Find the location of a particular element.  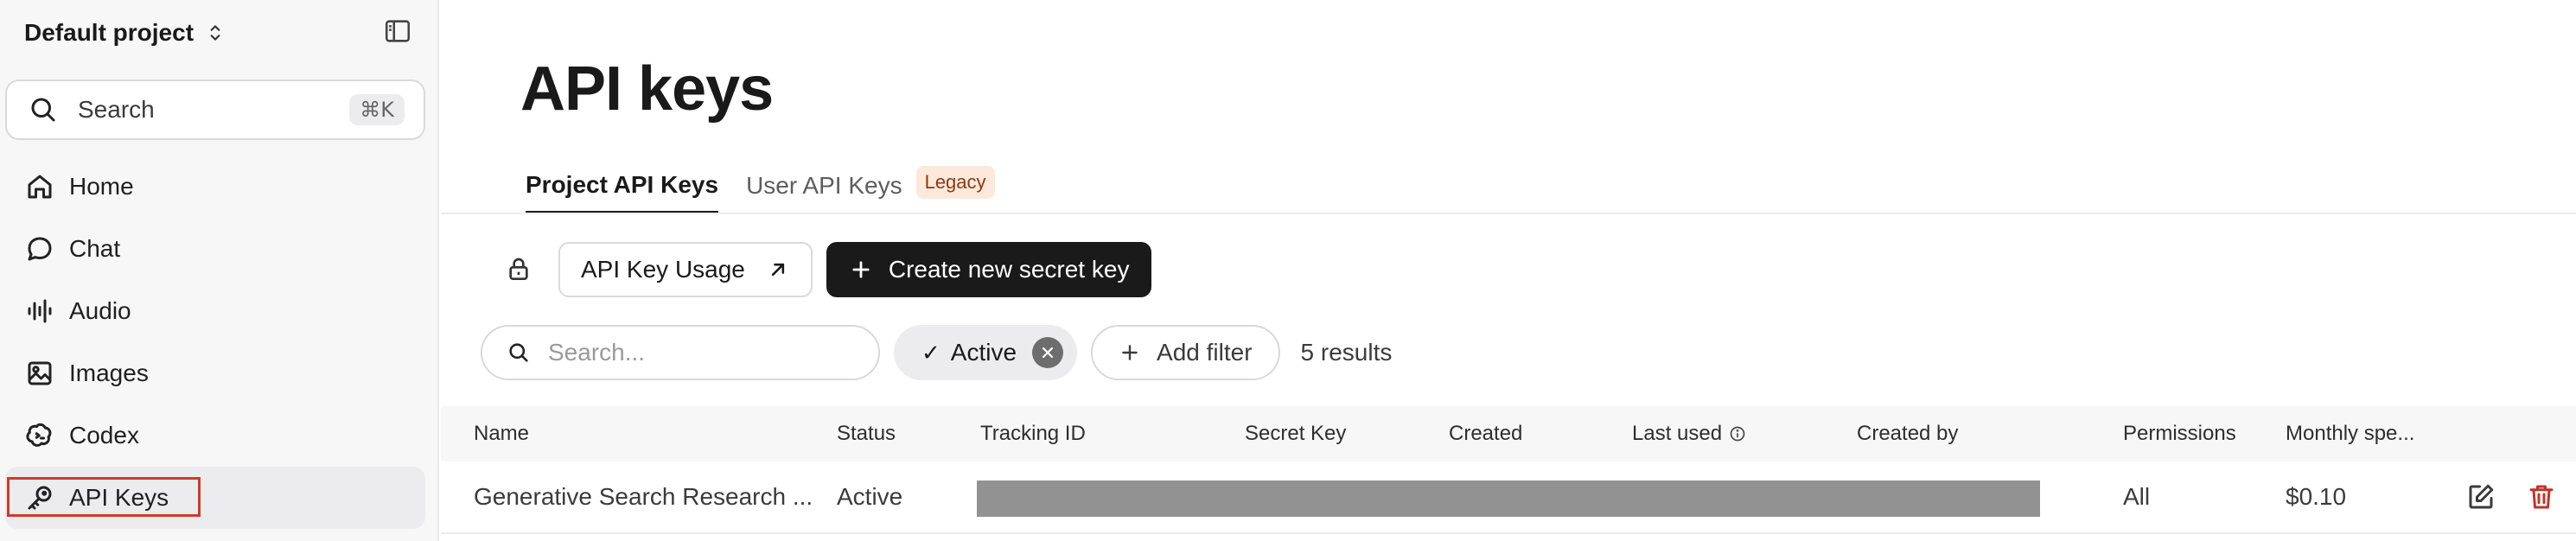

search-shortcut: ⌘K is located at coordinates (377, 109).